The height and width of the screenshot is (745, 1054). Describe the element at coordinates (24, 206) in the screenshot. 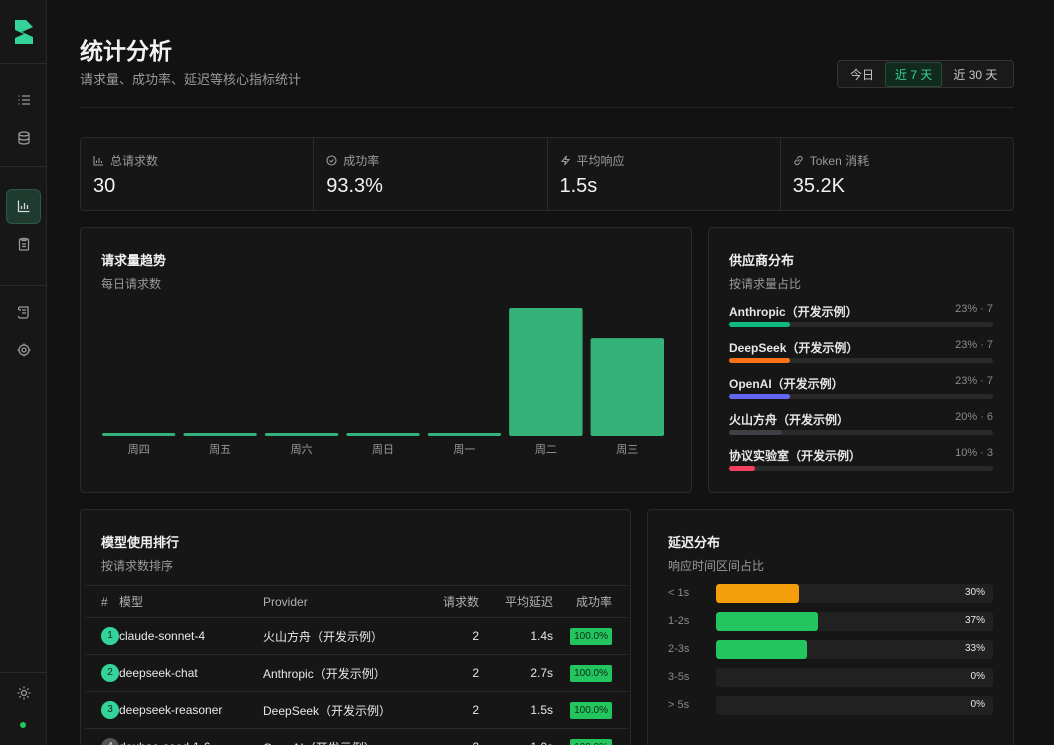

I see `chart-icon` at that location.